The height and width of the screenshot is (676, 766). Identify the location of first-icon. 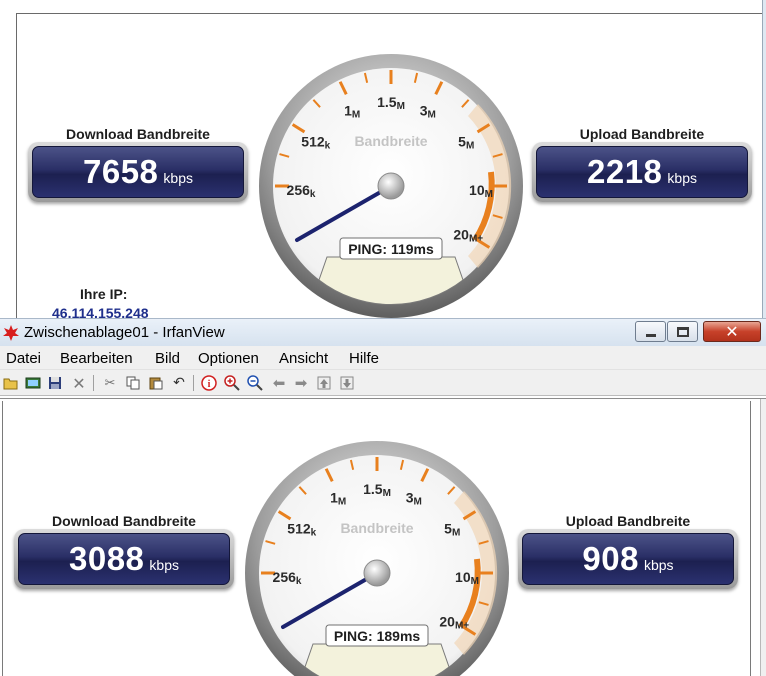
(324, 383).